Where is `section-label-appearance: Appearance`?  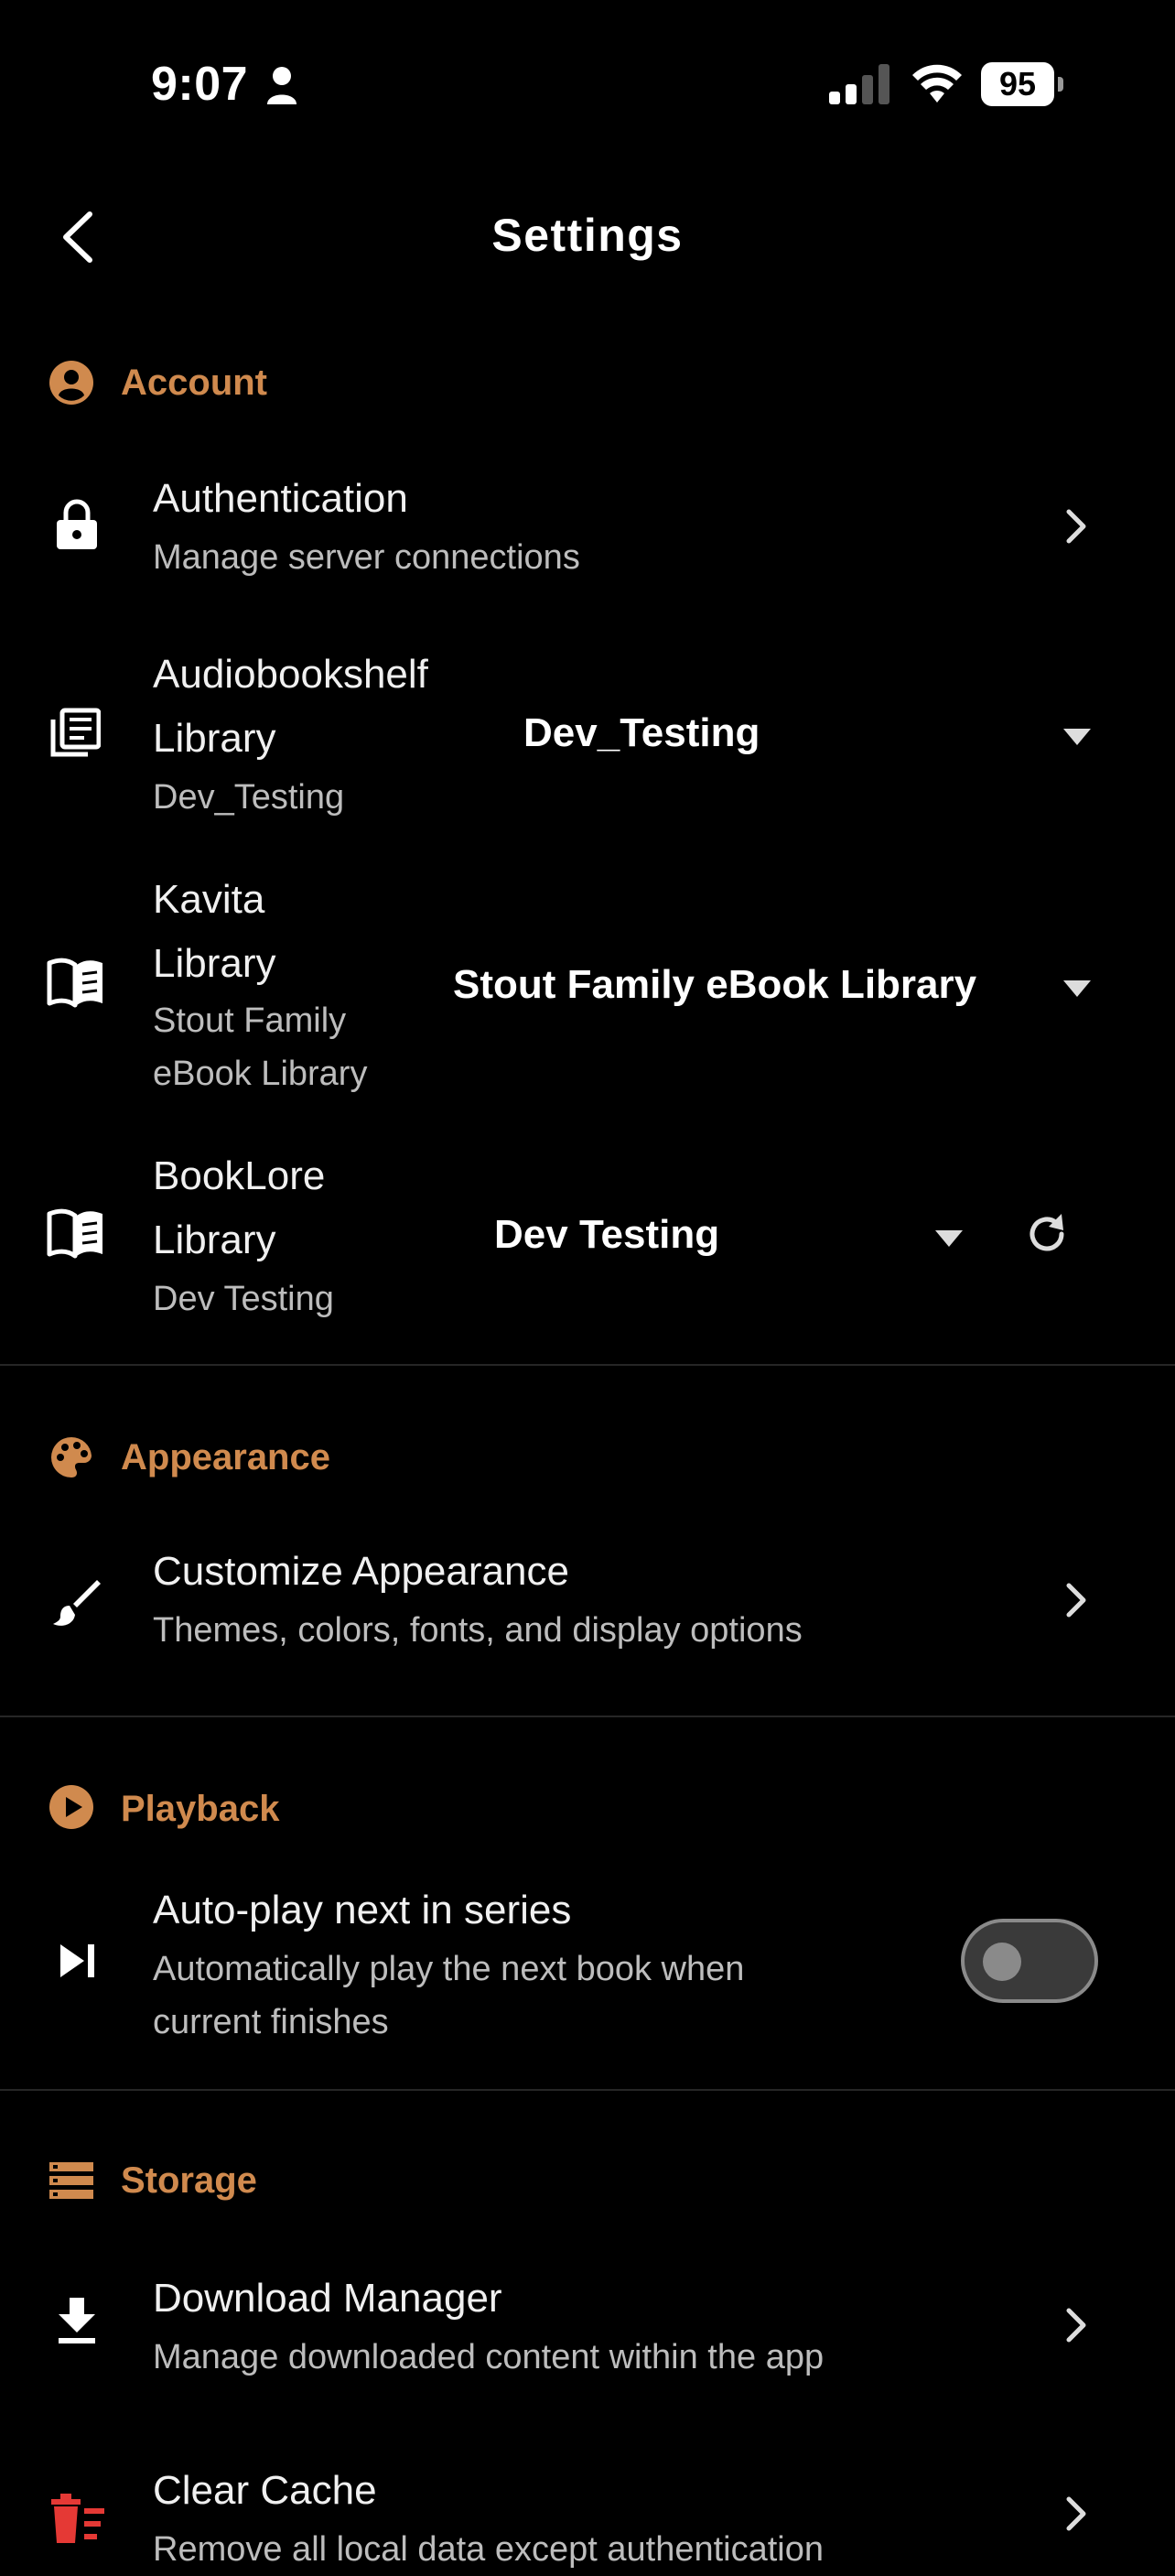 section-label-appearance: Appearance is located at coordinates (225, 1457).